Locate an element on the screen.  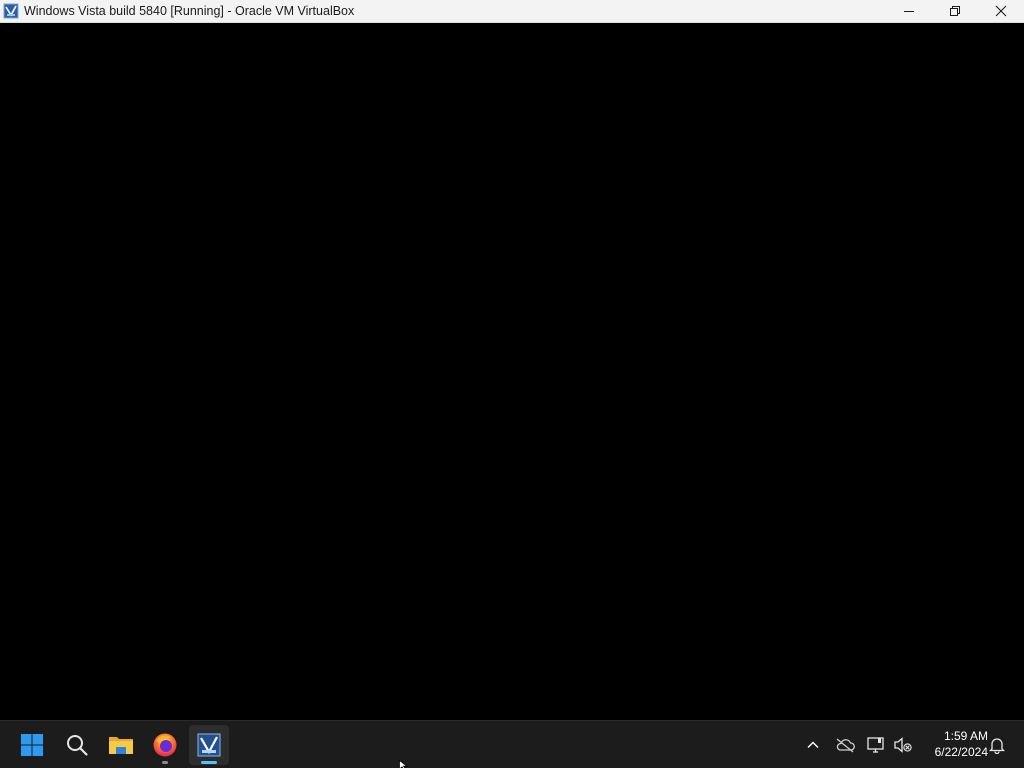
search-icon is located at coordinates (77, 745).